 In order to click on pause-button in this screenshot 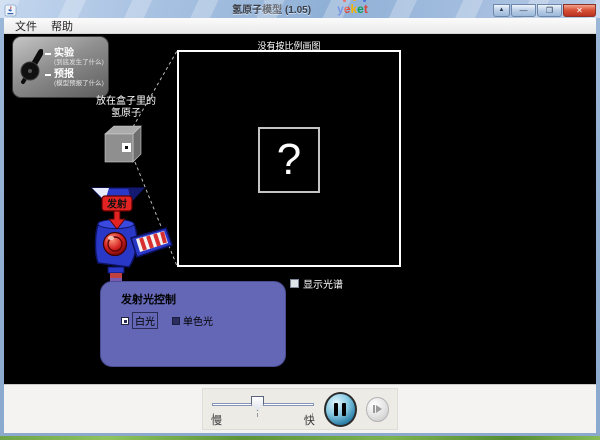, I will do `click(340, 409)`.